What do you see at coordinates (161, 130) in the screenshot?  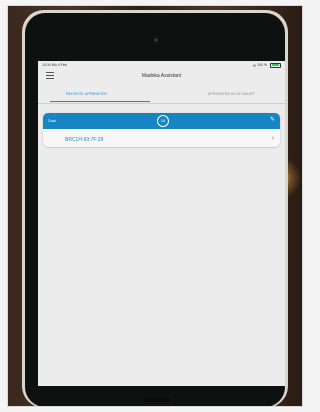 I see `device-card: Zaal 18 ✎ BRC1H-93:7F:39 ›` at bounding box center [161, 130].